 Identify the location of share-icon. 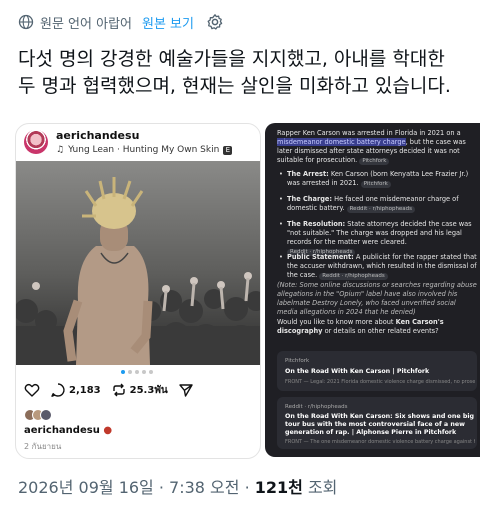
(186, 390).